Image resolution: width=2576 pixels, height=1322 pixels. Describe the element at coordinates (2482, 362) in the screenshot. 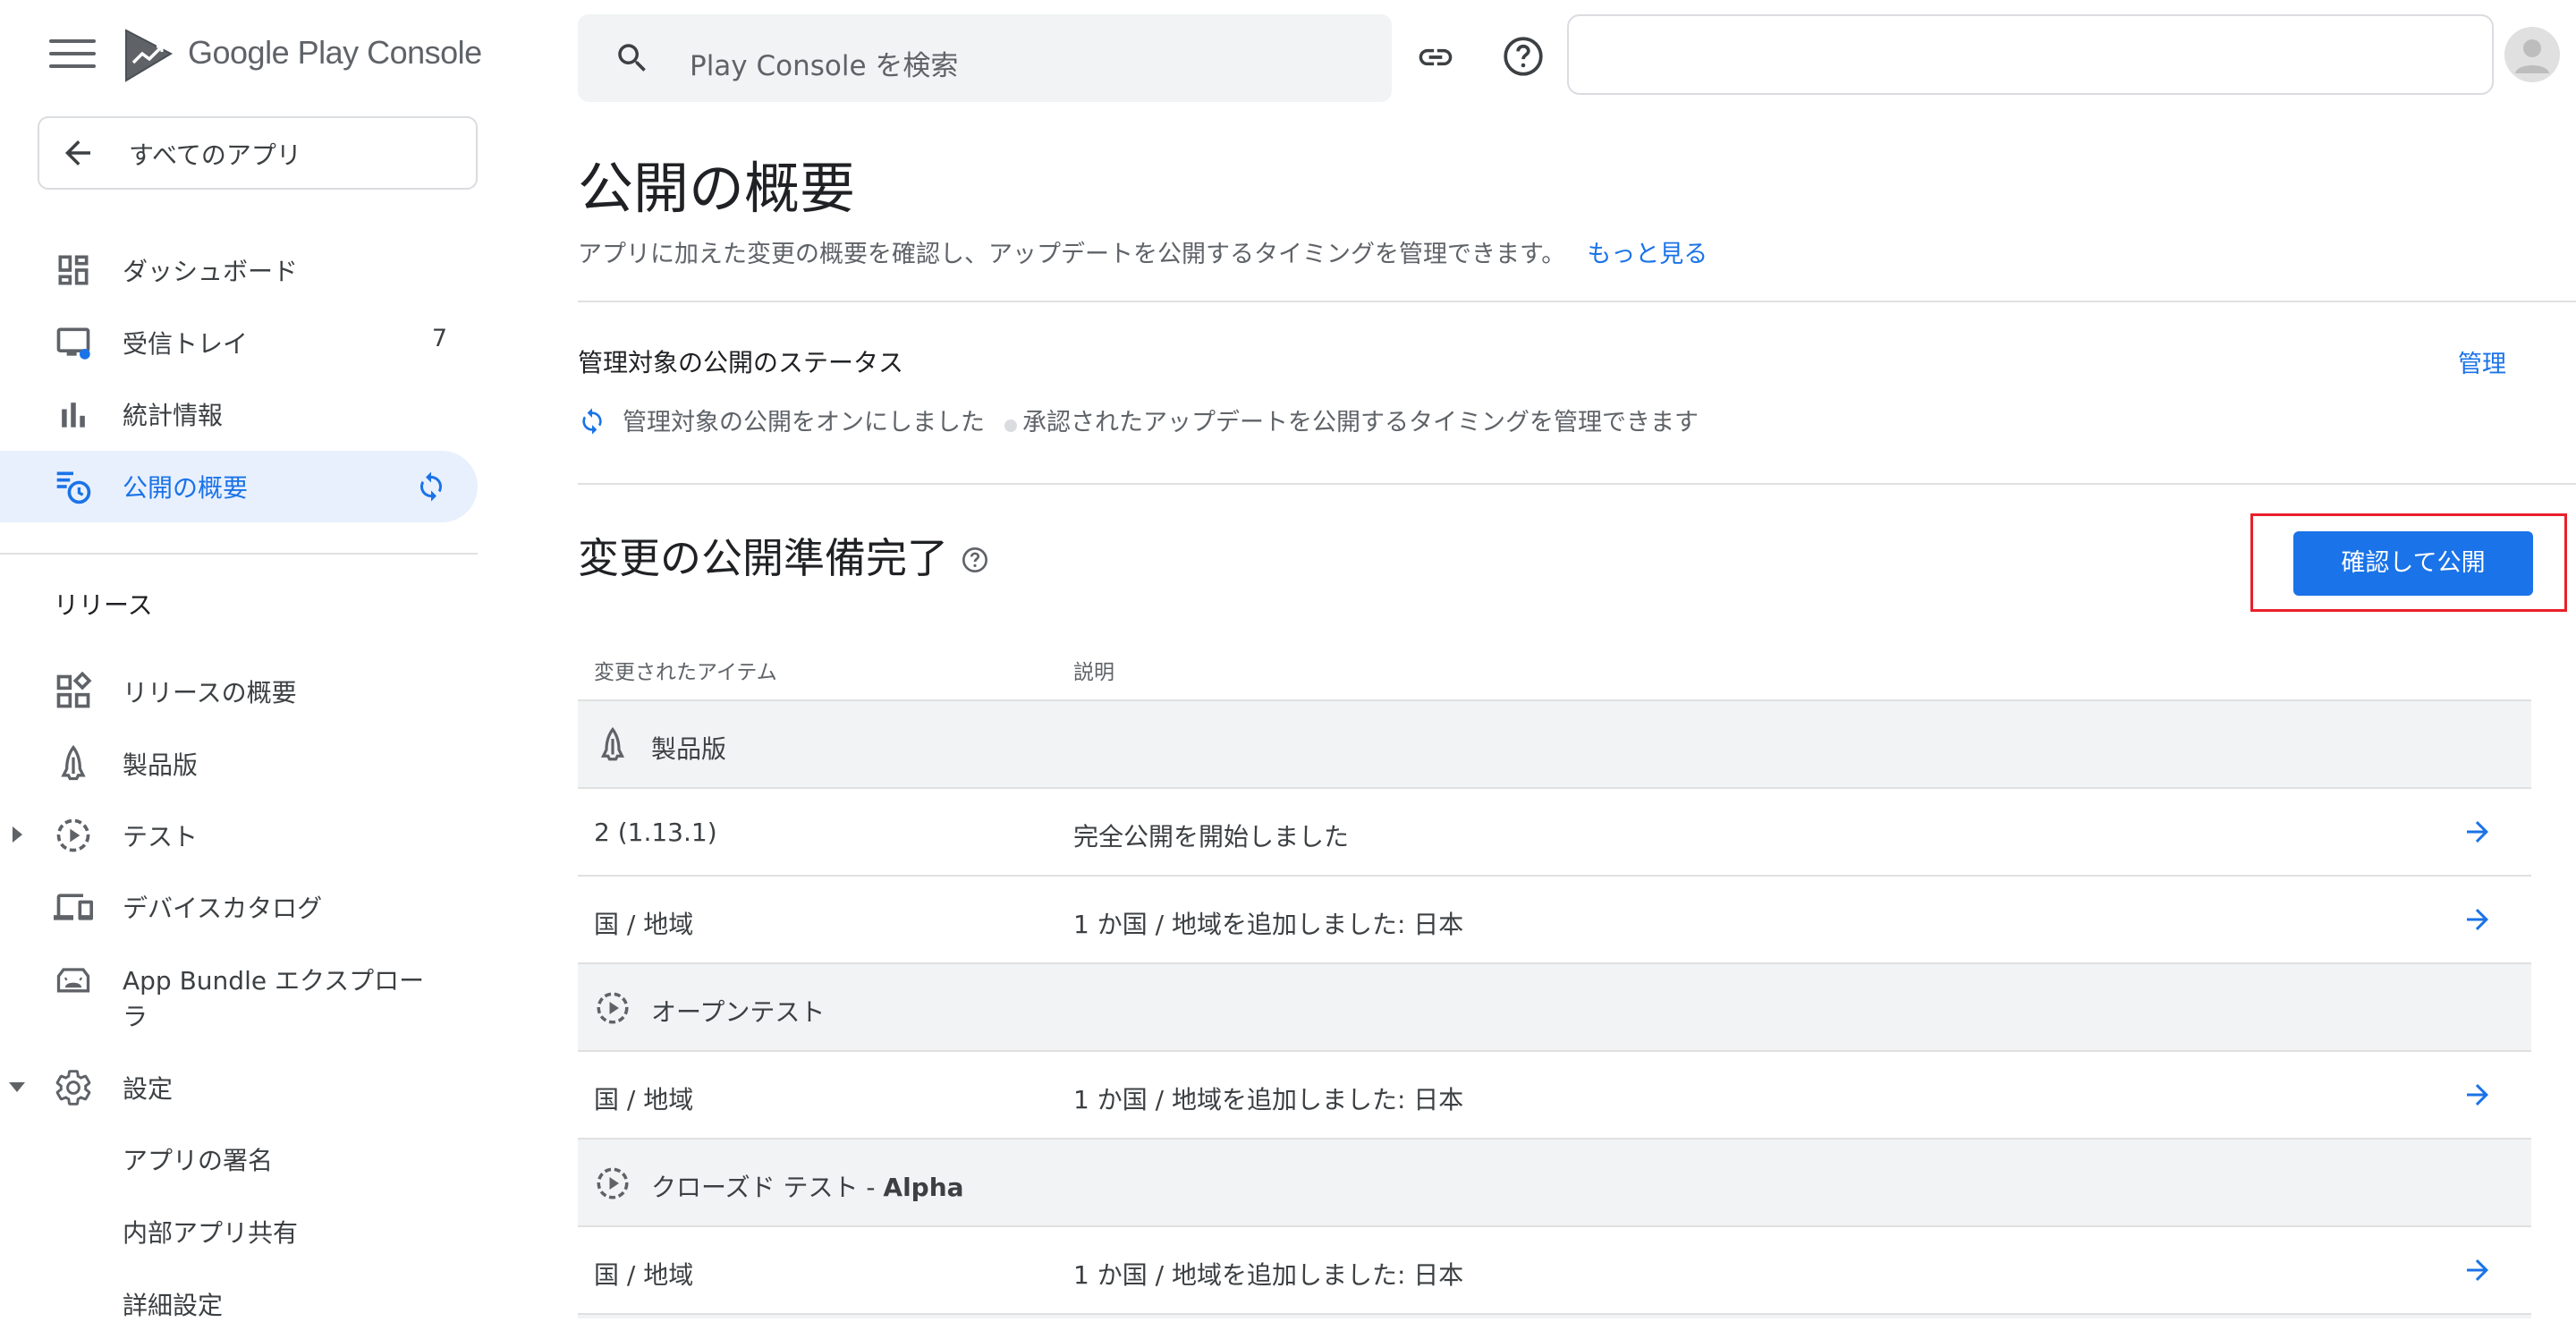

I see `manage-link: 管理` at that location.